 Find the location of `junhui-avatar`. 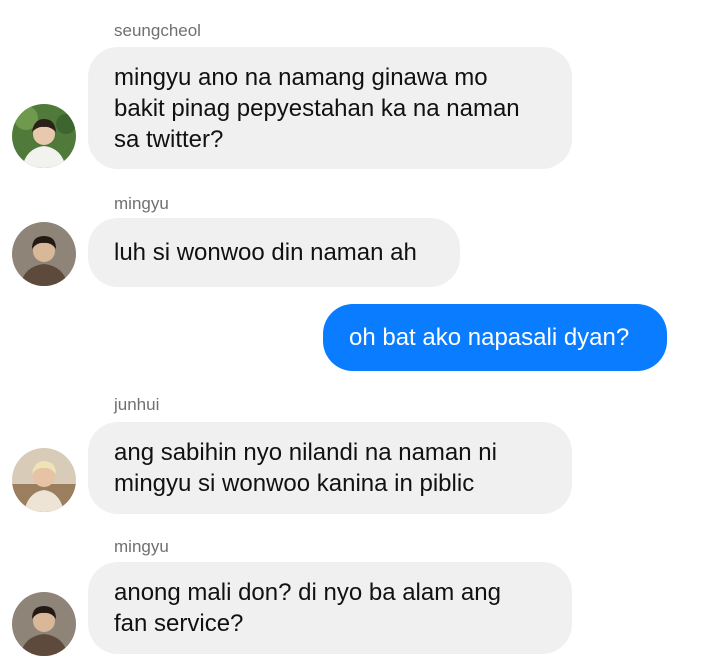

junhui-avatar is located at coordinates (44, 480).